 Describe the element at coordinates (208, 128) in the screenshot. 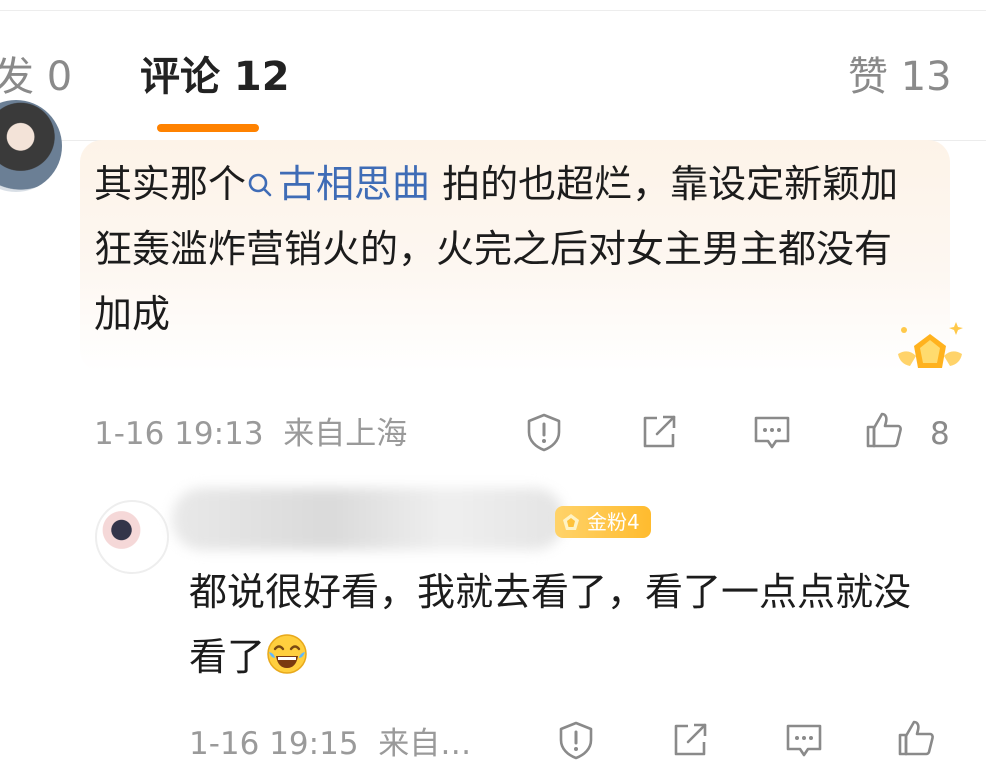

I see `active-tab-indicator` at that location.